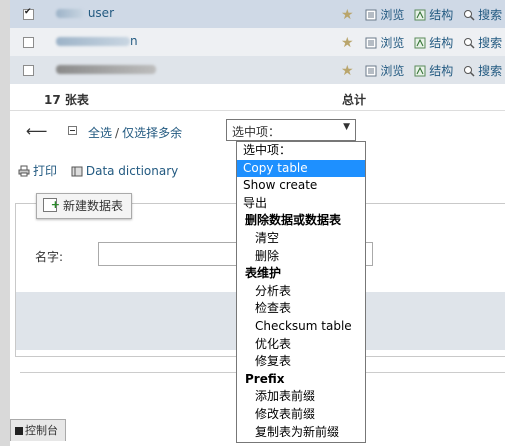  What do you see at coordinates (301, 239) in the screenshot?
I see `dropdown-option: 清空` at bounding box center [301, 239].